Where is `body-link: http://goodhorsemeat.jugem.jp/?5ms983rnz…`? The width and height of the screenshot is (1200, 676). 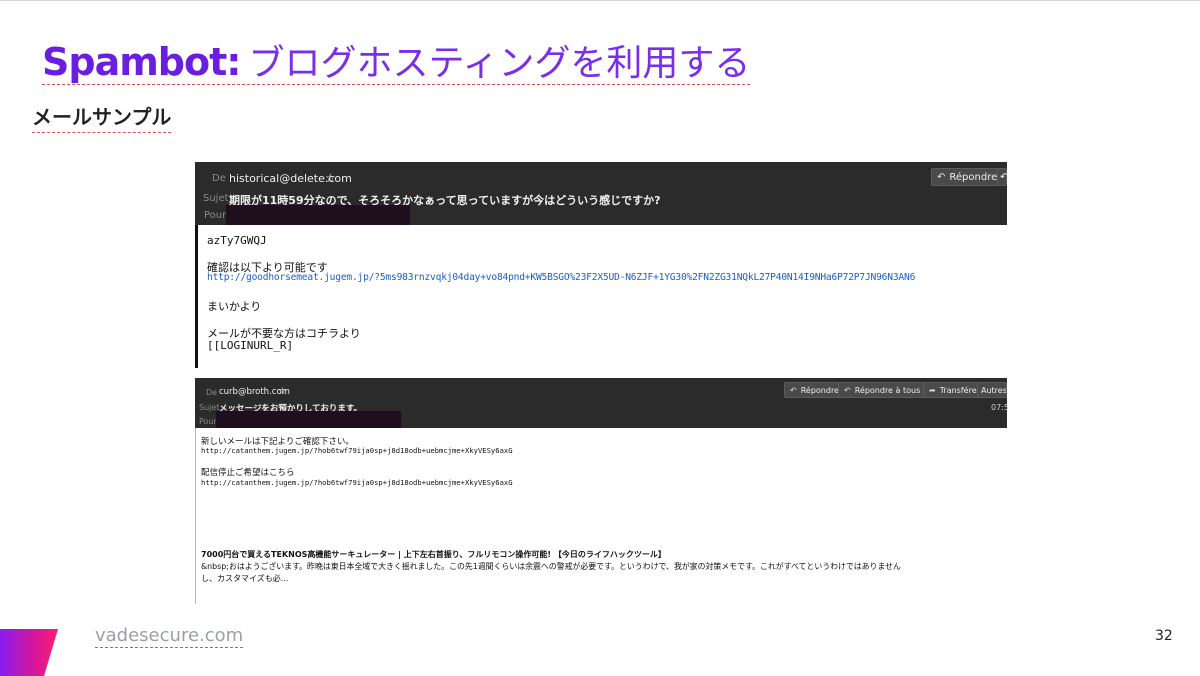 body-link: http://goodhorsemeat.jugem.jp/?5ms983rnz… is located at coordinates (561, 277).